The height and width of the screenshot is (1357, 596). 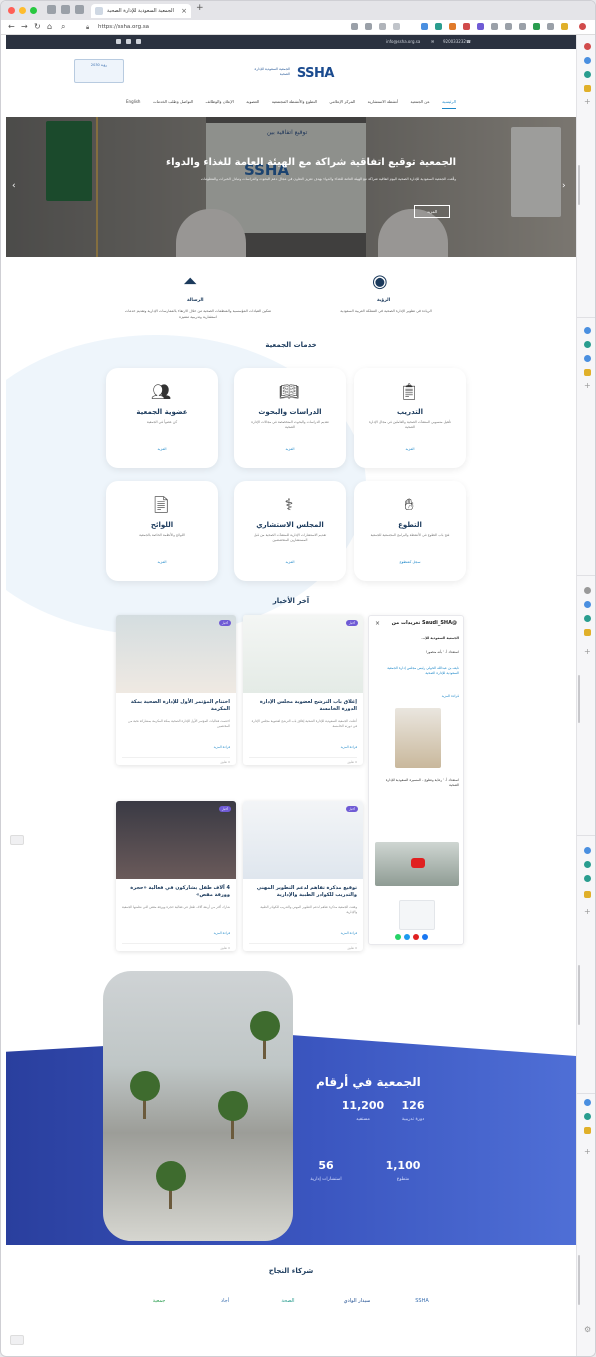 What do you see at coordinates (432, 211) in the screenshot?
I see `hero-more-button: المزيد` at bounding box center [432, 211].